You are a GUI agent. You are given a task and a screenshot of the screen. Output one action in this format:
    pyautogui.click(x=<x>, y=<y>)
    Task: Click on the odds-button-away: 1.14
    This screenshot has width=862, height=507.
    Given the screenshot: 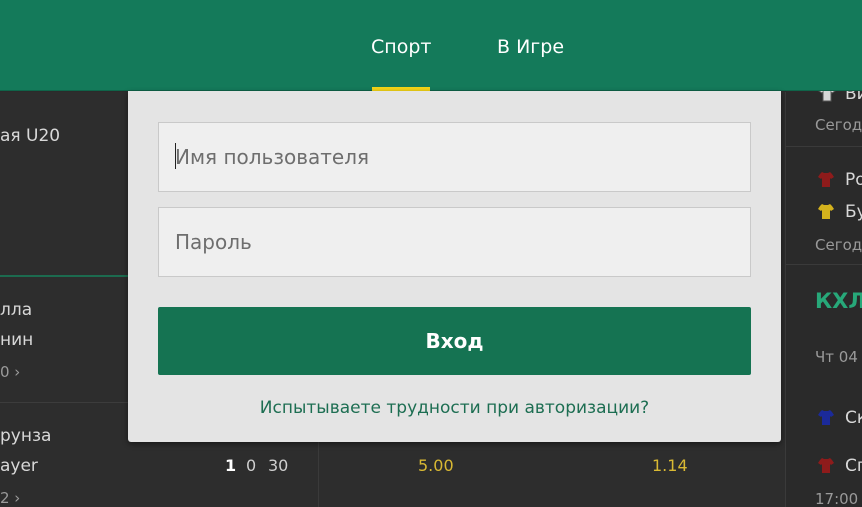 What is the action you would take?
    pyautogui.click(x=670, y=465)
    